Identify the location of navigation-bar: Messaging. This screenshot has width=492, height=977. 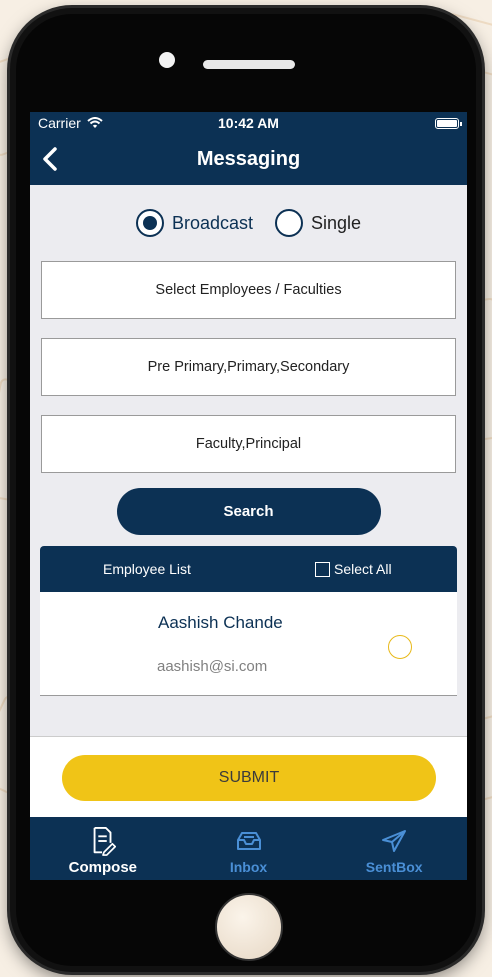
(248, 159).